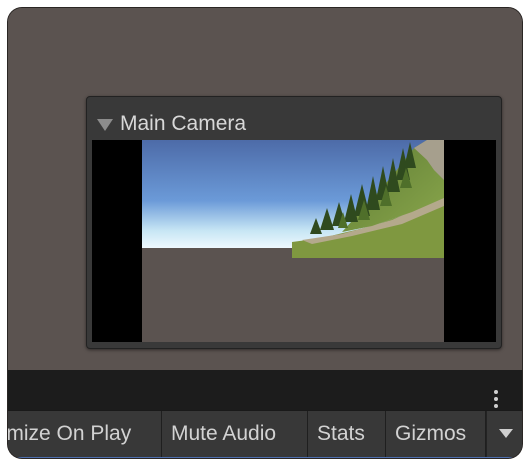 The width and height of the screenshot is (530, 466). I want to click on vertical-ellipsis-icon, so click(497, 400).